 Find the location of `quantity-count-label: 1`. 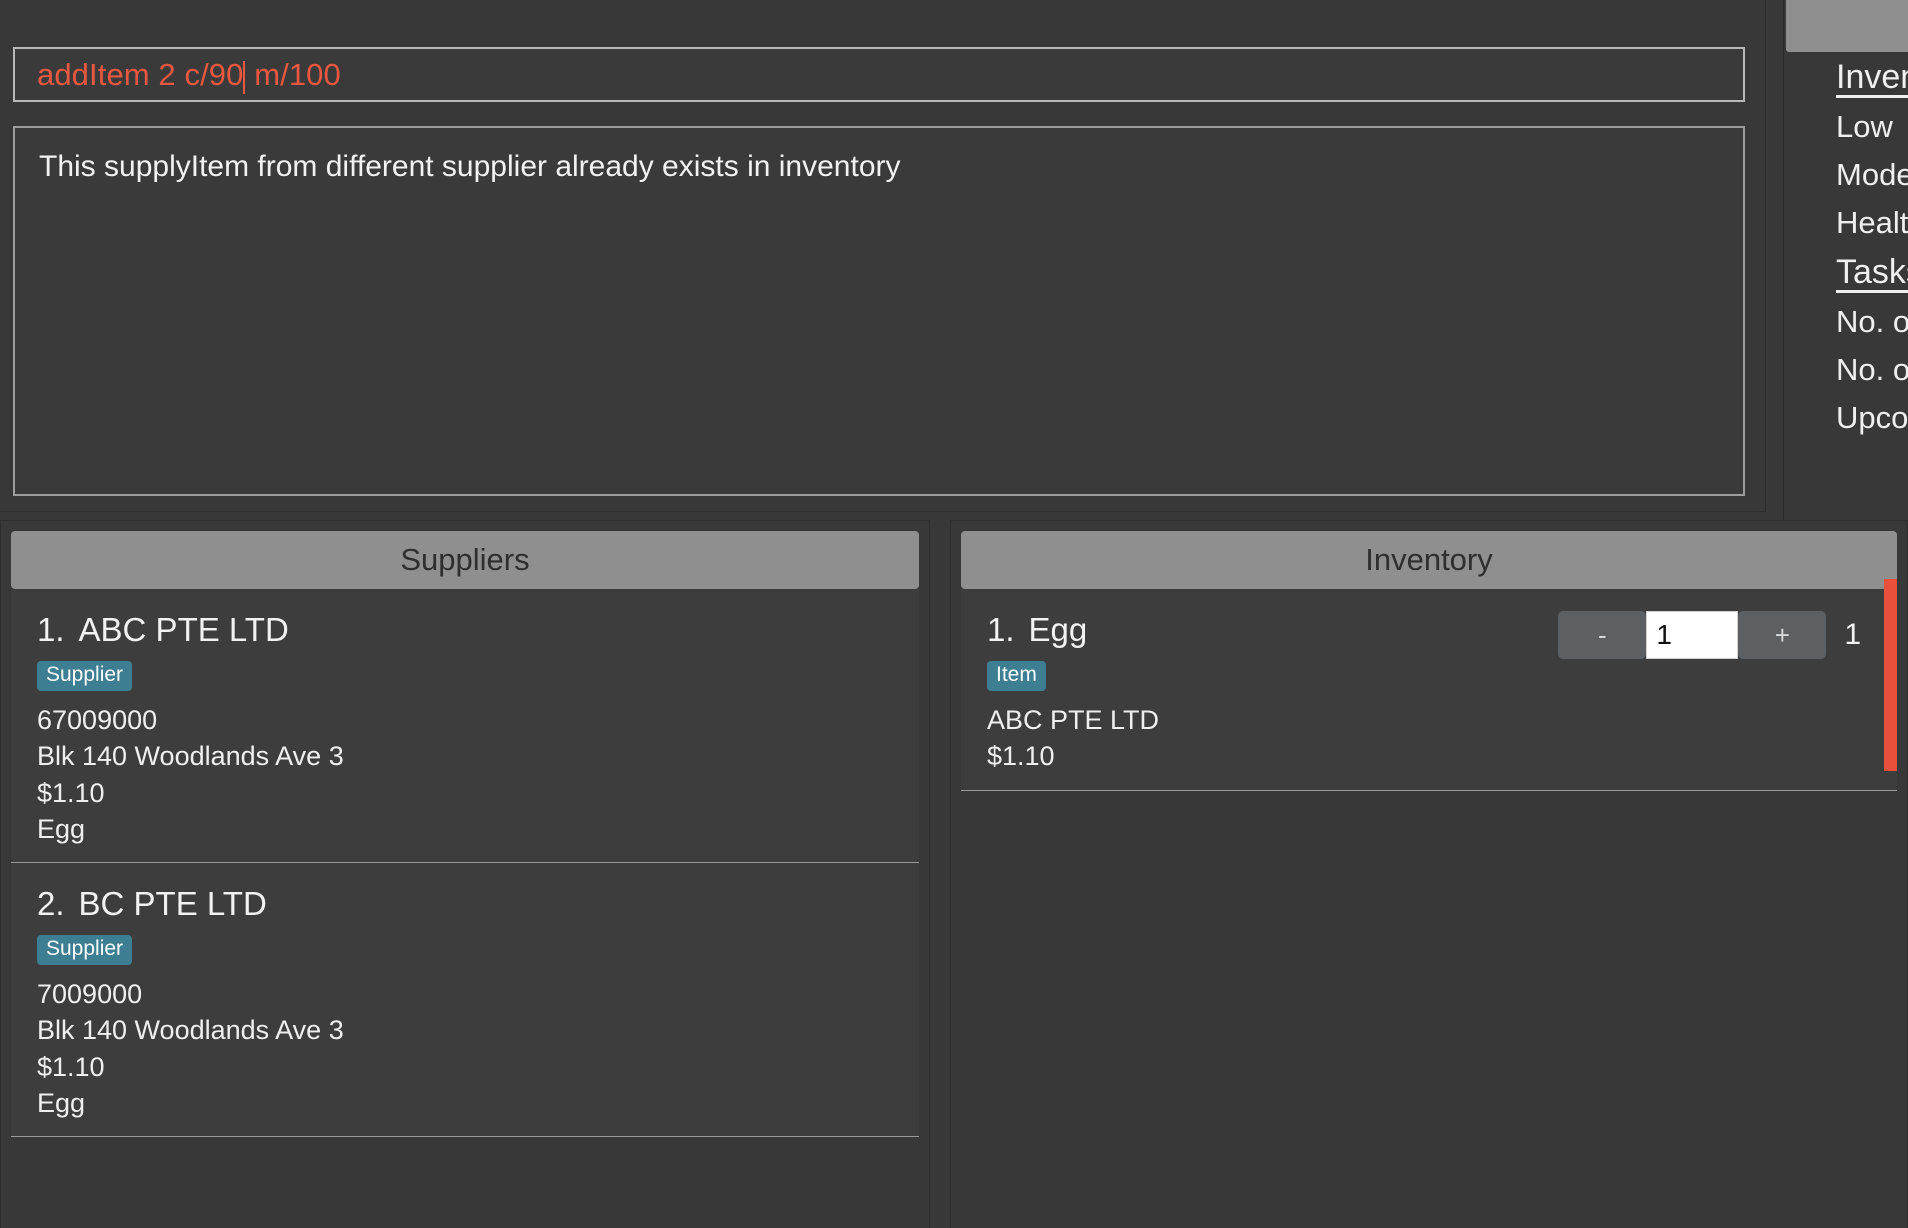

quantity-count-label: 1 is located at coordinates (1852, 634).